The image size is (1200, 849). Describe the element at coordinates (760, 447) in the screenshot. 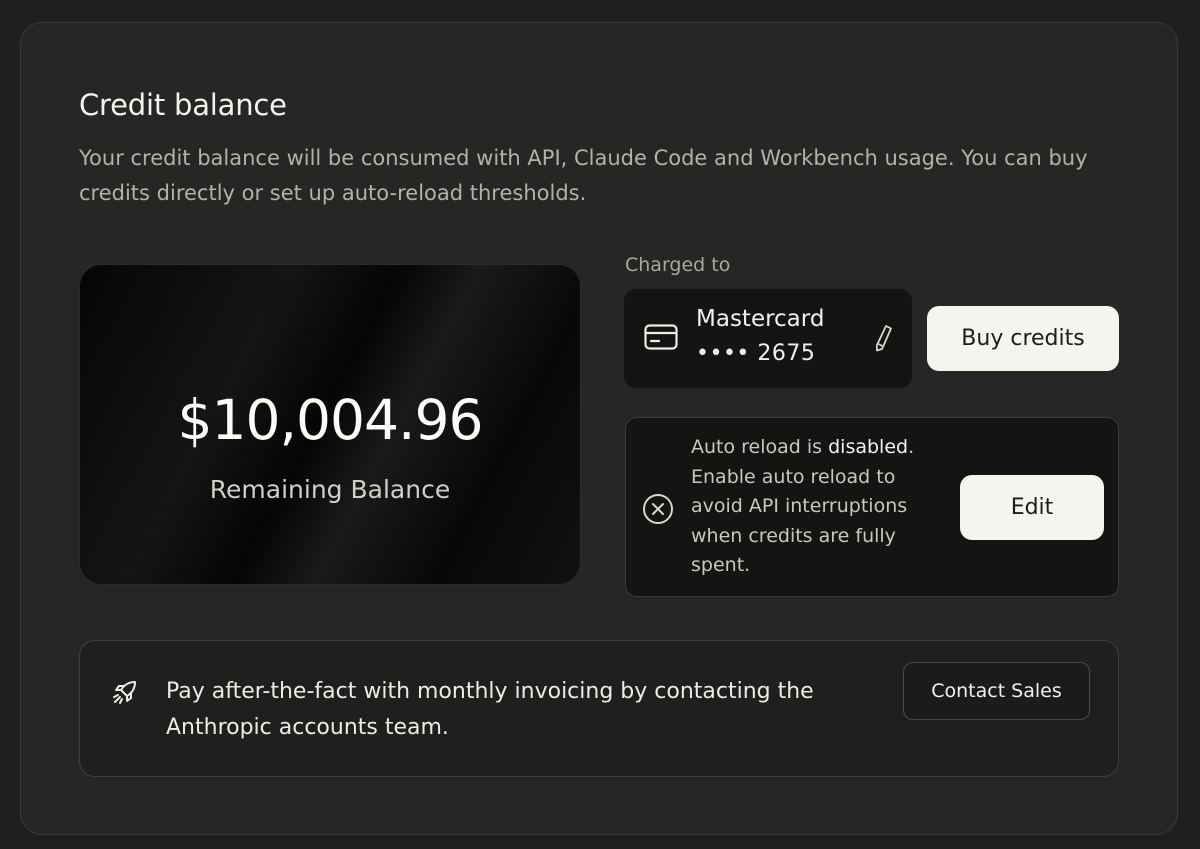

I see `auto-reload-prefix: Auto reload is` at that location.